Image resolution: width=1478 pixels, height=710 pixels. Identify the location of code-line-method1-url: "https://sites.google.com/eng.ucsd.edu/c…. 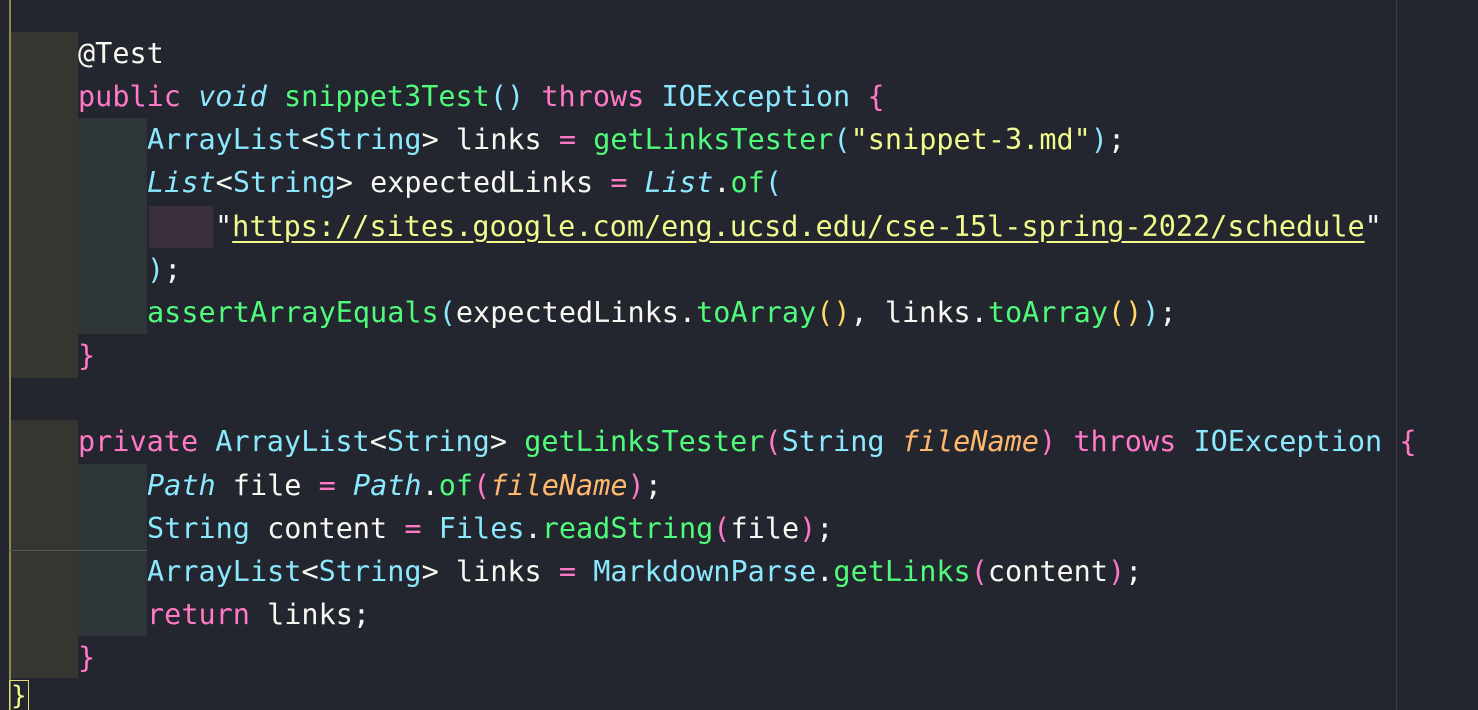
(798, 226).